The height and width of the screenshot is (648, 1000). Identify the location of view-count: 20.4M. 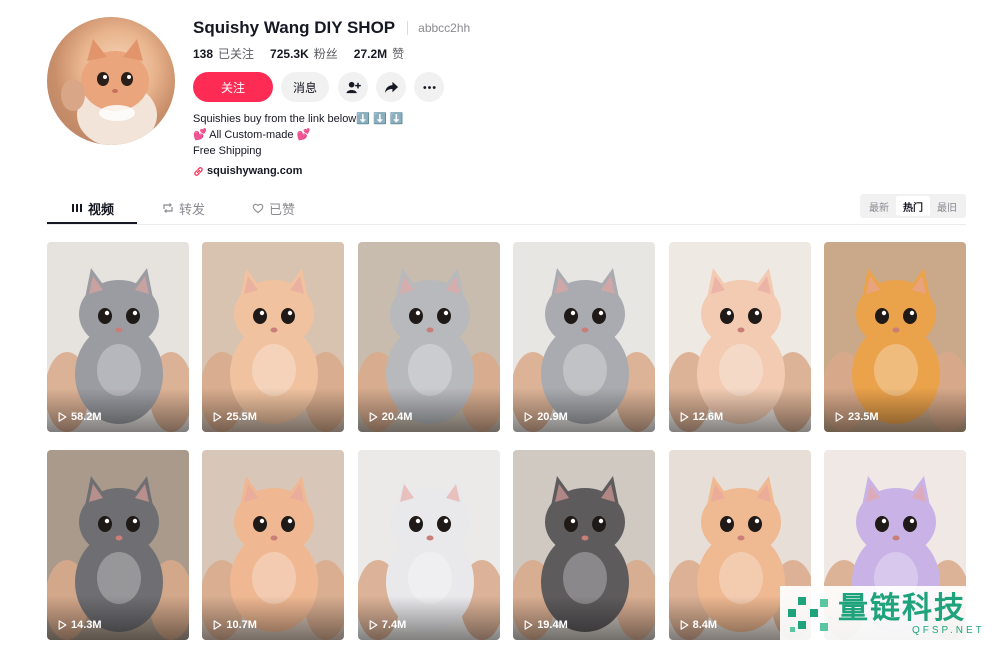
(390, 417).